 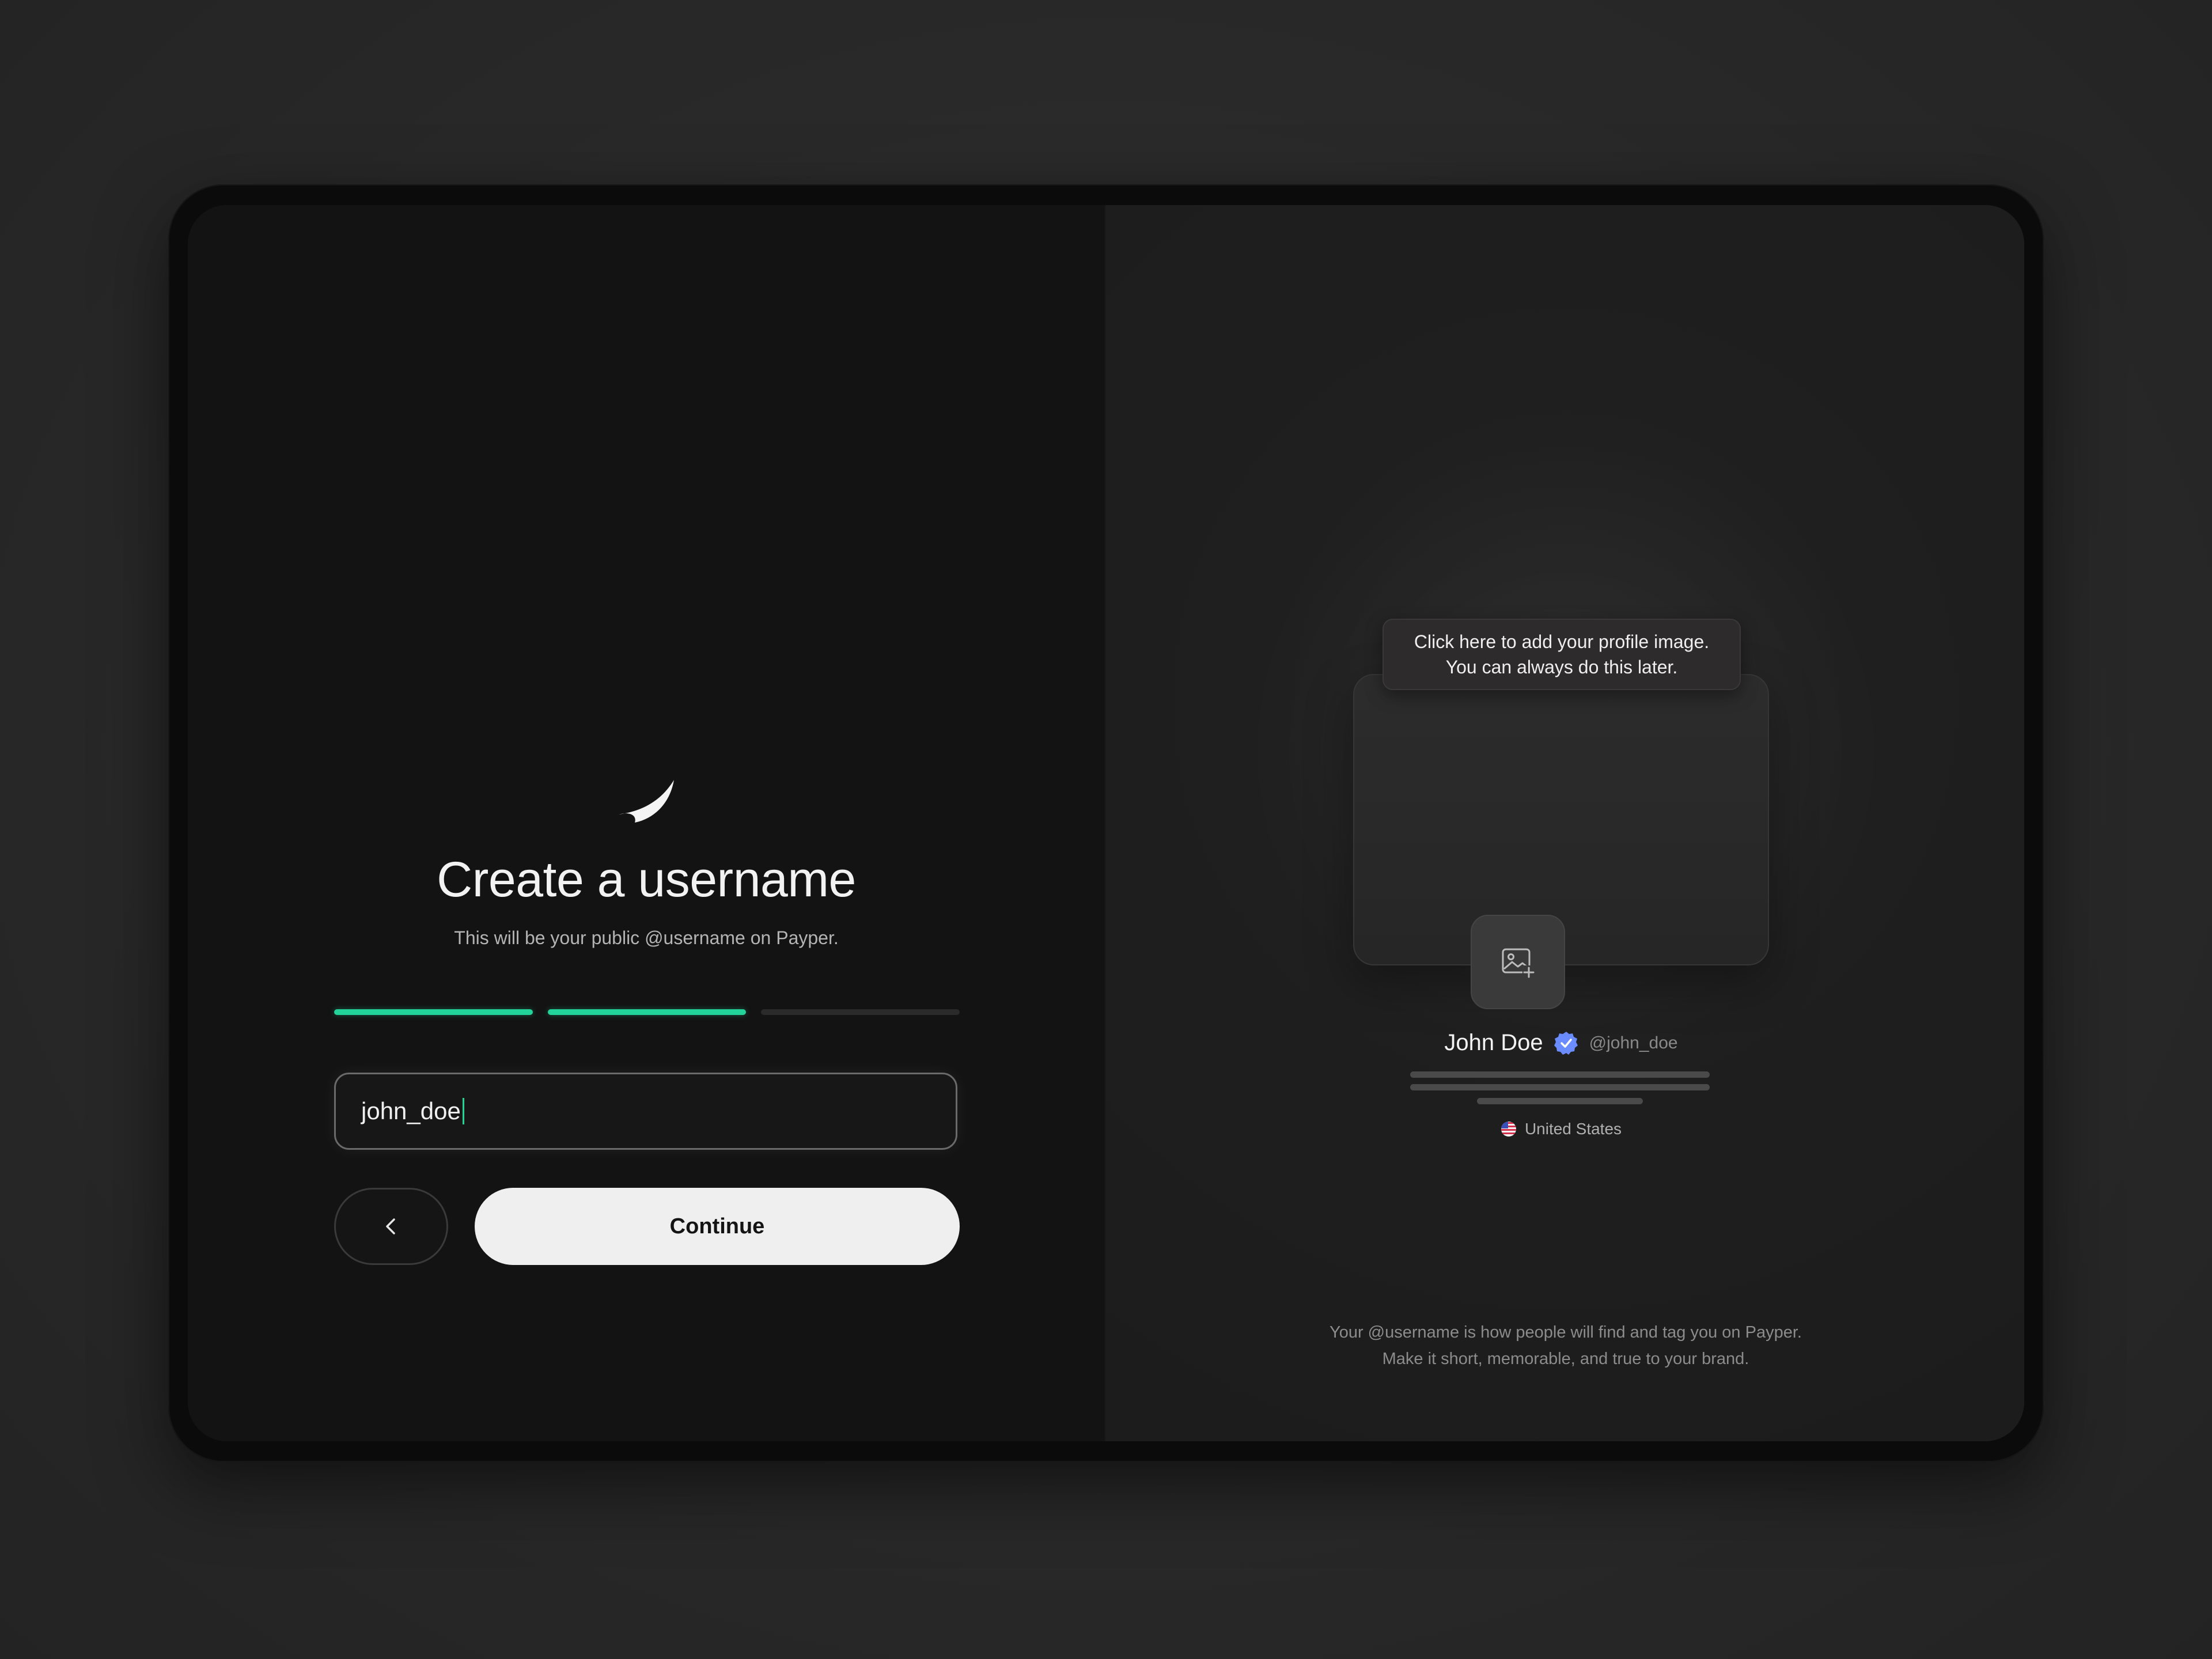 I want to click on profile-handle: @john_doe, so click(x=1633, y=1042).